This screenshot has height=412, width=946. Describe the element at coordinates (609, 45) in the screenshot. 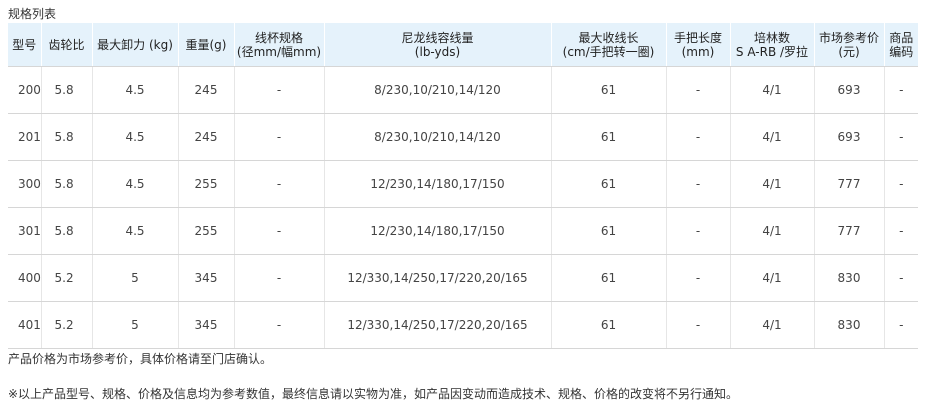

I see `header-retrieve: 最大收线长 (cm/手把转一圈)` at that location.